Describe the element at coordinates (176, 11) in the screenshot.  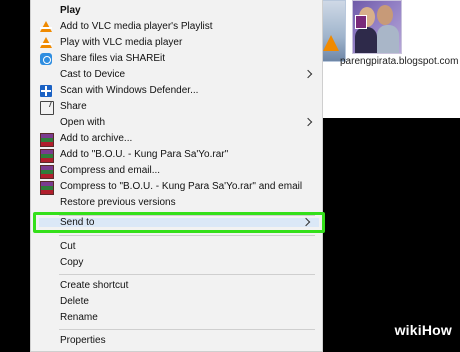
I see `menu-item-play: Play` at that location.